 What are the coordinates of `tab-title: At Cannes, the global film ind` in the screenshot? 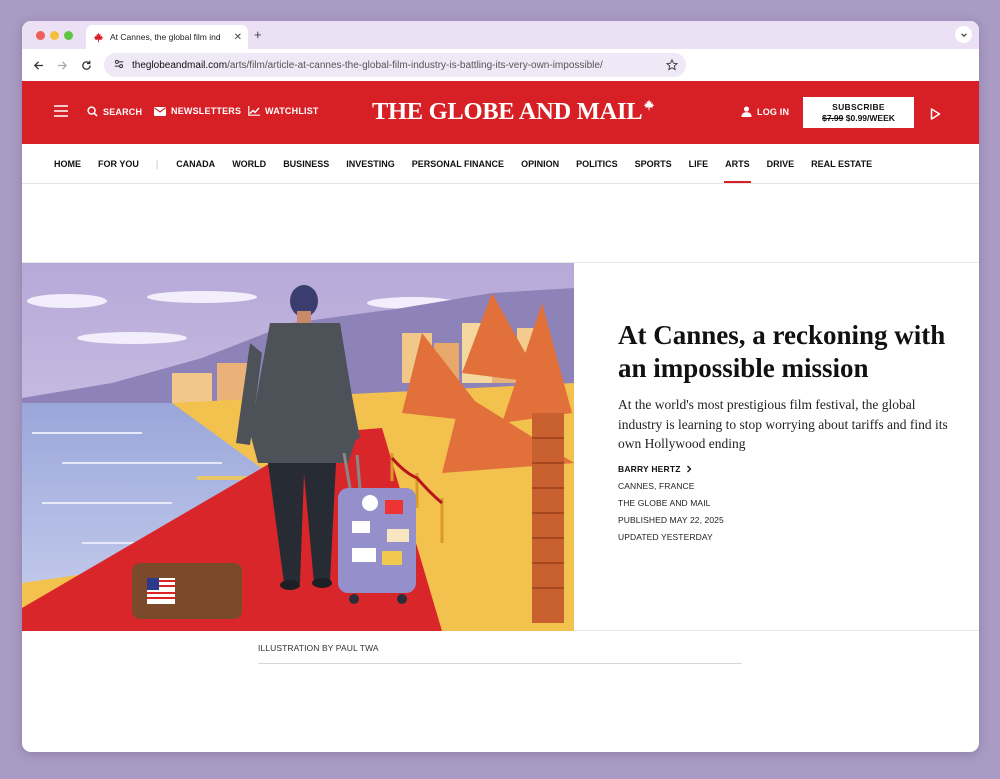 It's located at (165, 37).